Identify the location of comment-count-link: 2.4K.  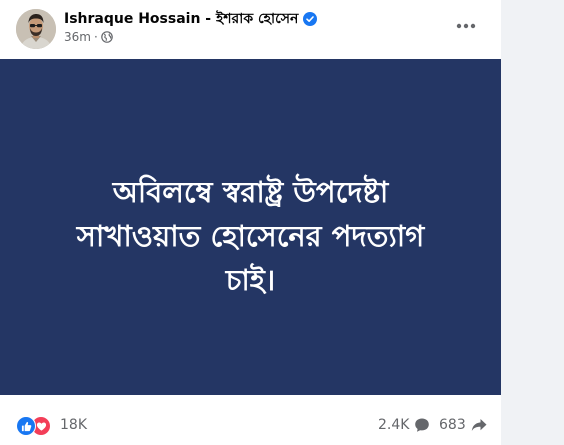
(404, 425).